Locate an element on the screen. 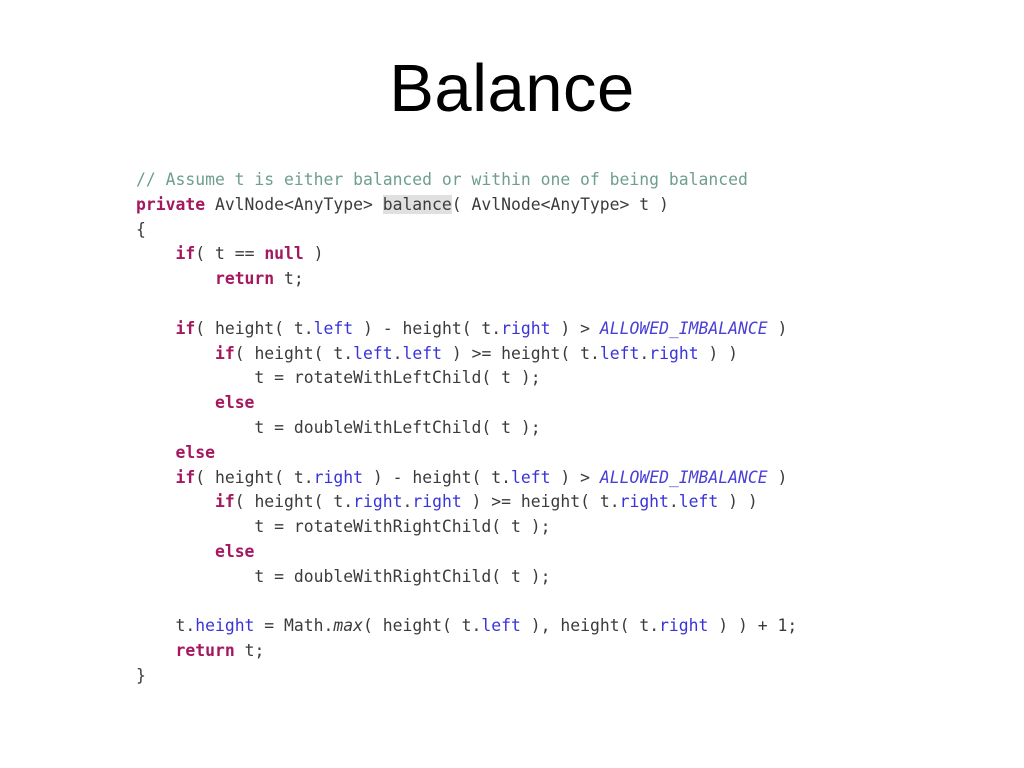  code-line: t = doubleWithLeftChild( t ); is located at coordinates (466, 428).